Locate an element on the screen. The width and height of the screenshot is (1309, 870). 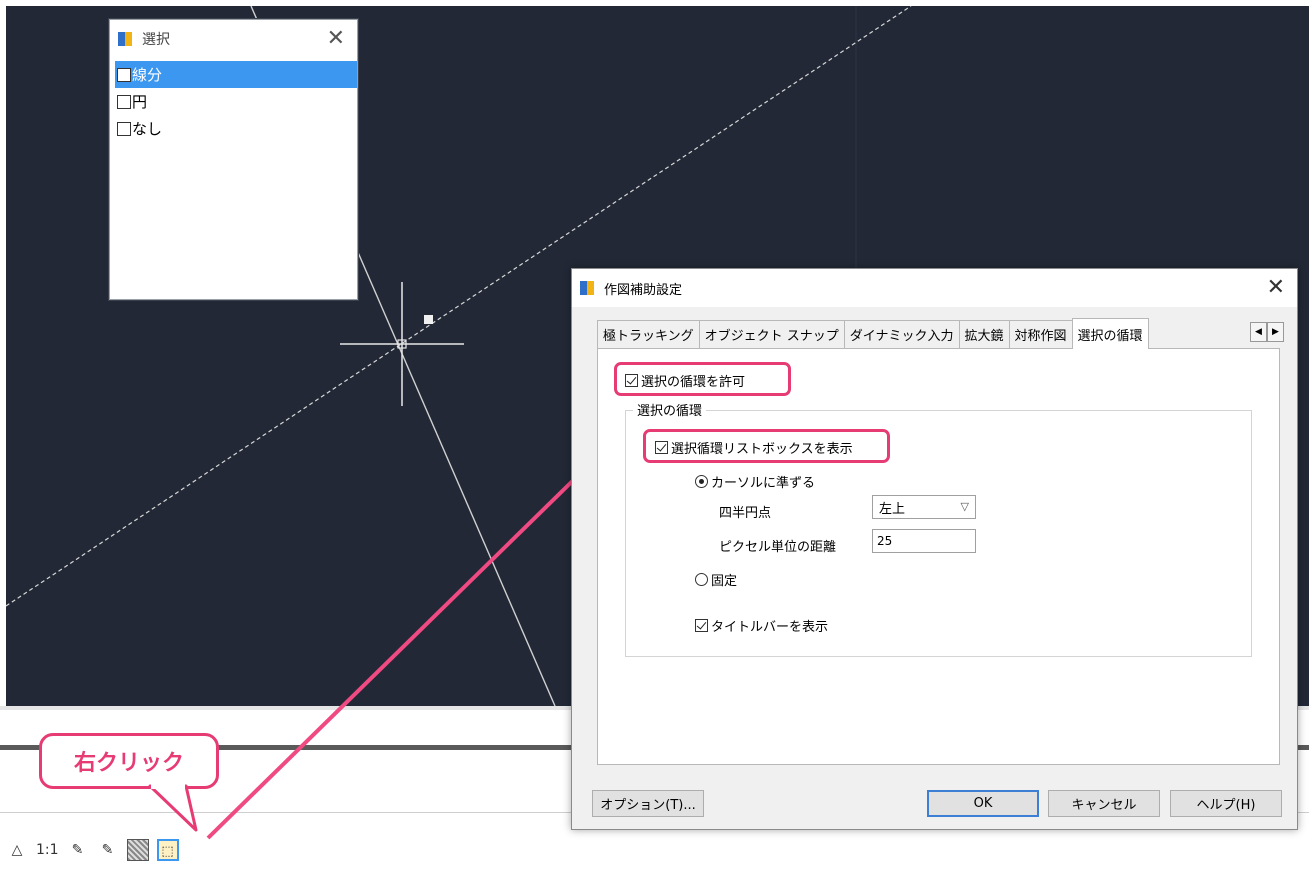
show-listbox-checkbox: 選択循環リストボックスを表示 is located at coordinates (754, 447).